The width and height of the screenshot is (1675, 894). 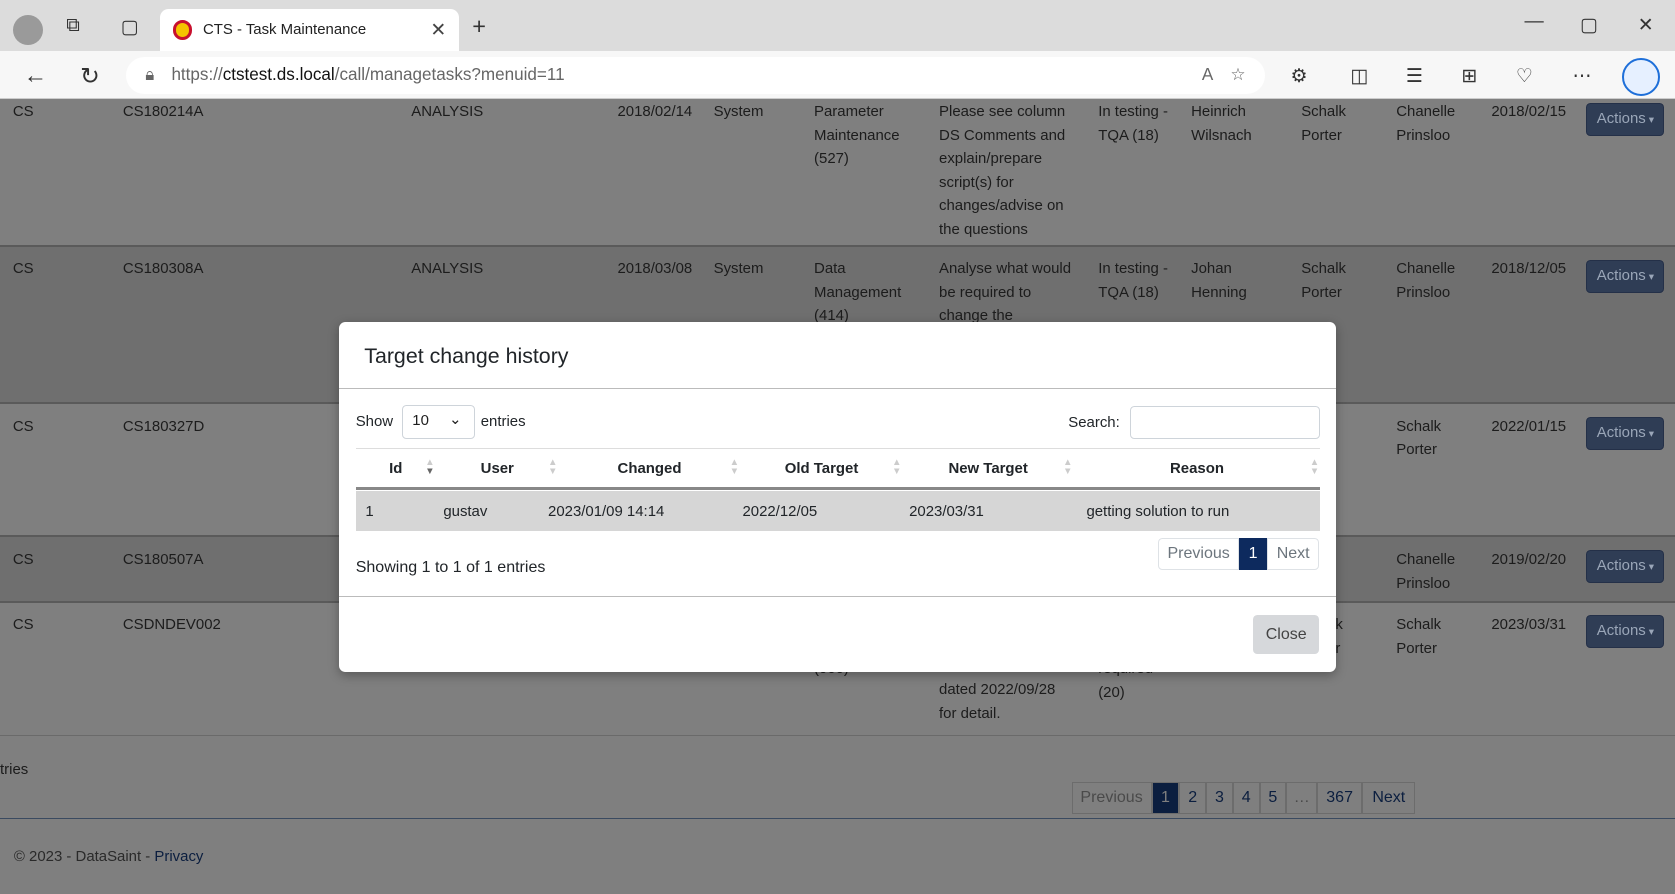 What do you see at coordinates (1529, 625) in the screenshot?
I see `cell-c11: 2023/03/31` at bounding box center [1529, 625].